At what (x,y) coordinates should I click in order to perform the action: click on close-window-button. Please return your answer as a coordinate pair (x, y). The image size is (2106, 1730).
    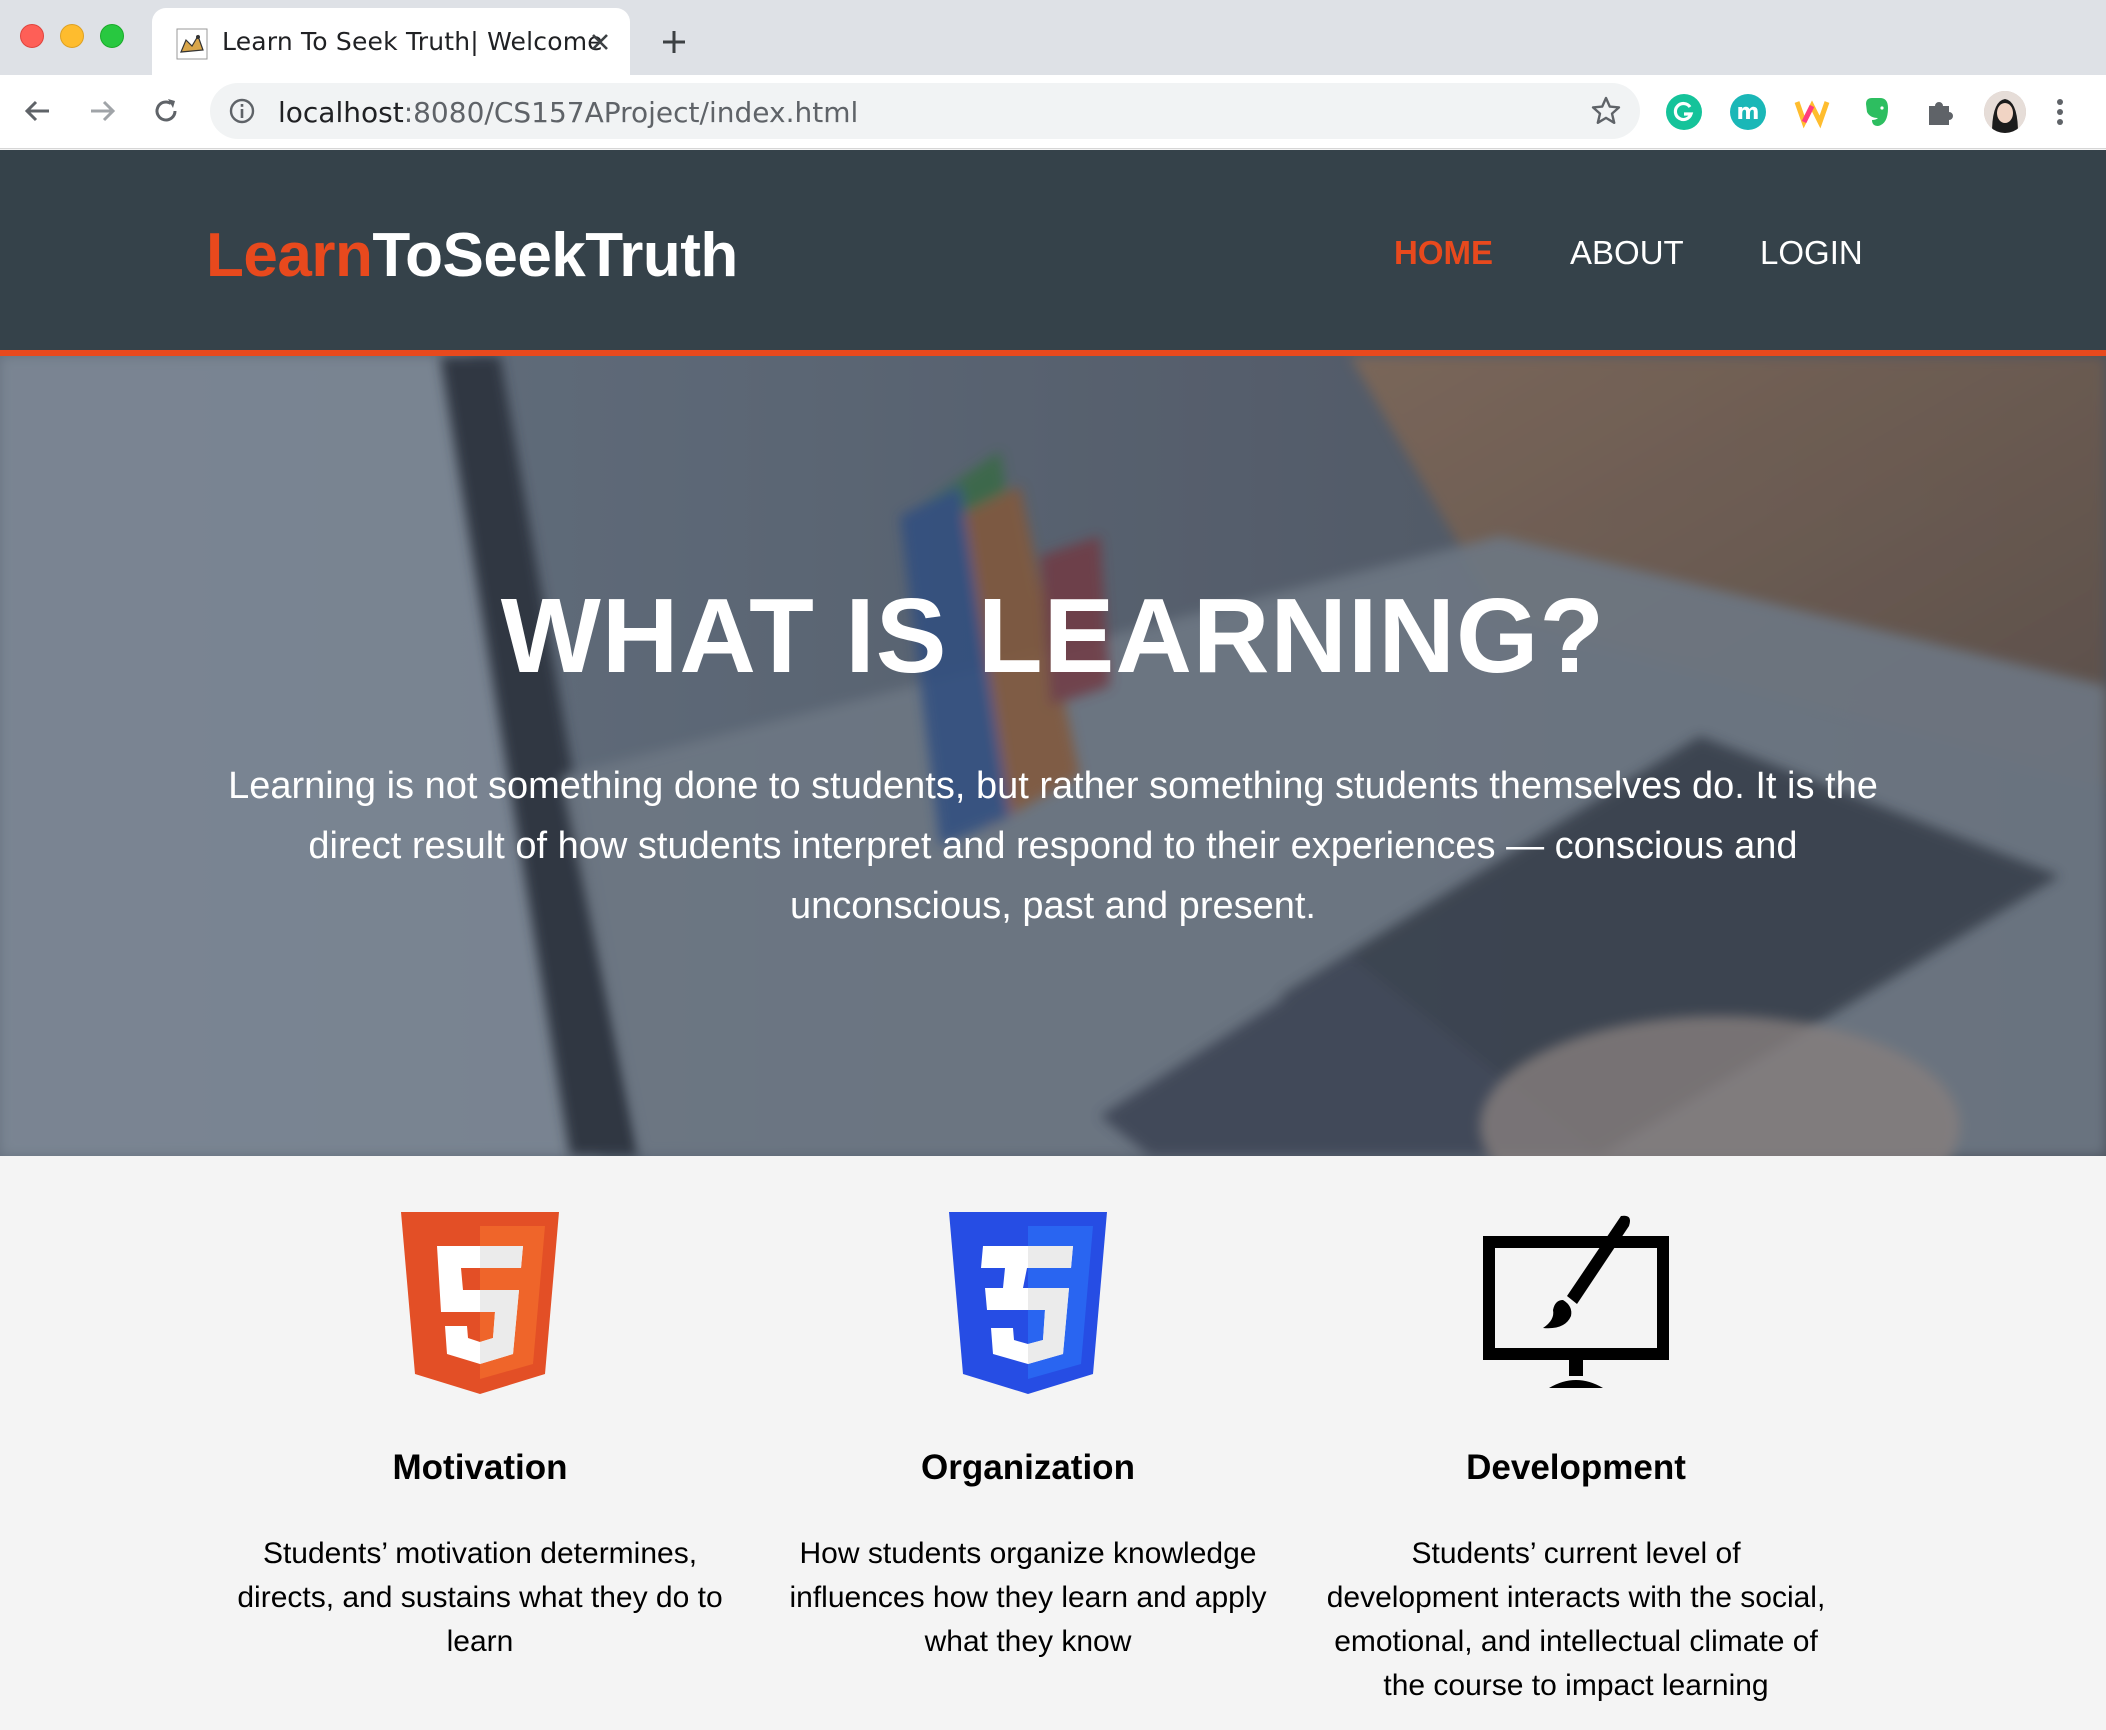
    Looking at the image, I should click on (32, 36).